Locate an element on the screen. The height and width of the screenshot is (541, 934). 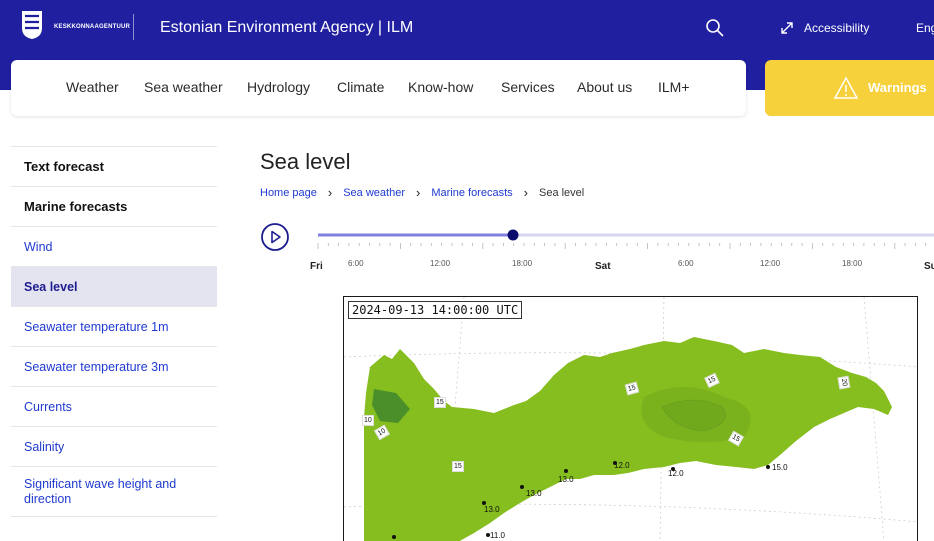
timeline-day-sun: Su is located at coordinates (929, 266).